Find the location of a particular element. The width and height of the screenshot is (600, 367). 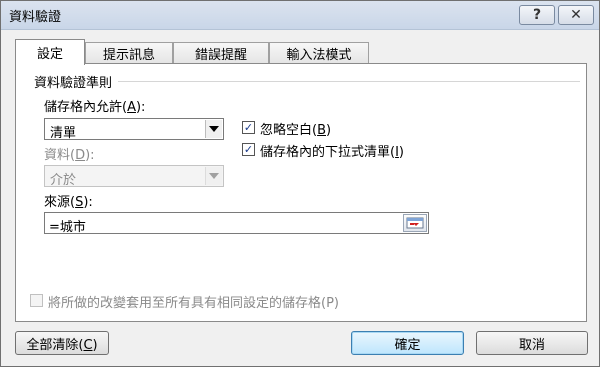

section-divider is located at coordinates (349, 81).